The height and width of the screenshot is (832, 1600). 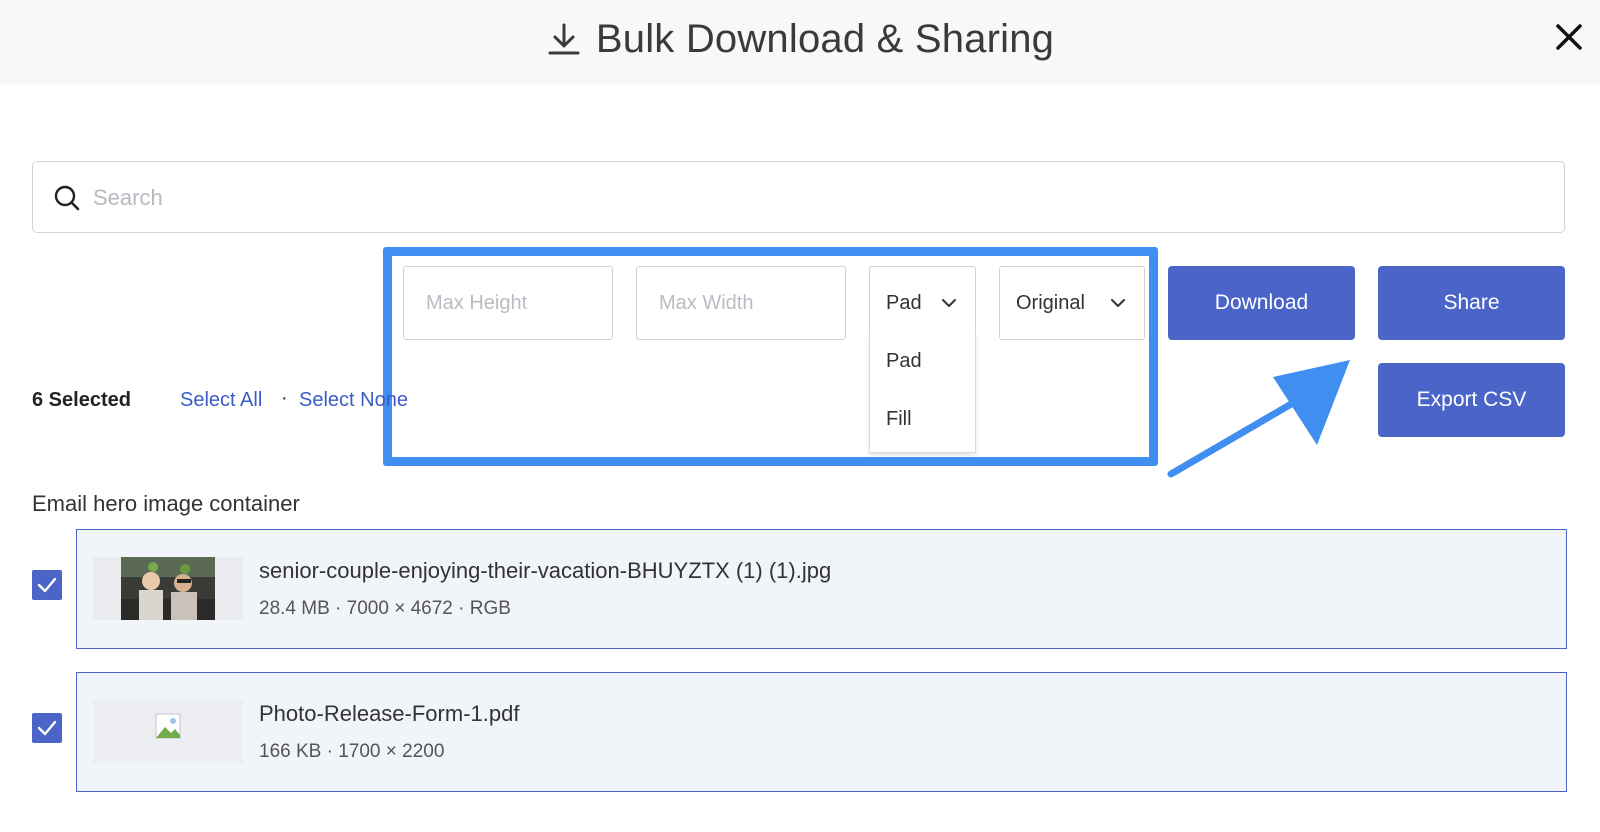 I want to click on modal-header: Bulk Download & Sharing, so click(x=800, y=42).